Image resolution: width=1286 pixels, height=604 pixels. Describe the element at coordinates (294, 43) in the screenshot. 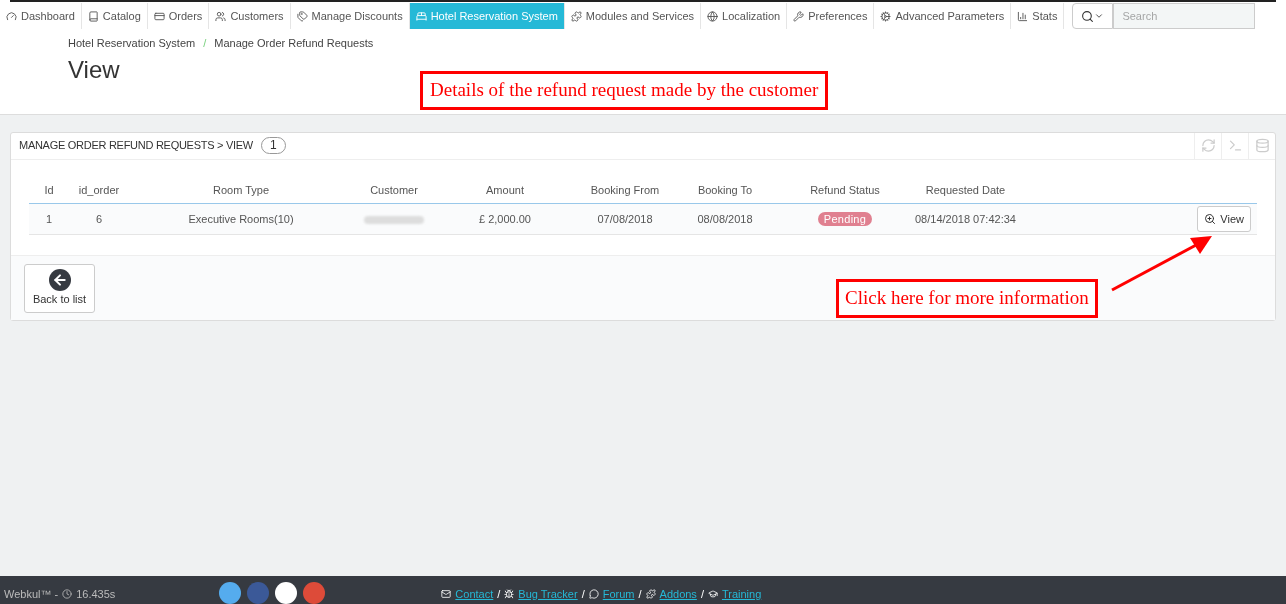

I see `breadcrumb-current: Manage Order Refund Requests` at that location.